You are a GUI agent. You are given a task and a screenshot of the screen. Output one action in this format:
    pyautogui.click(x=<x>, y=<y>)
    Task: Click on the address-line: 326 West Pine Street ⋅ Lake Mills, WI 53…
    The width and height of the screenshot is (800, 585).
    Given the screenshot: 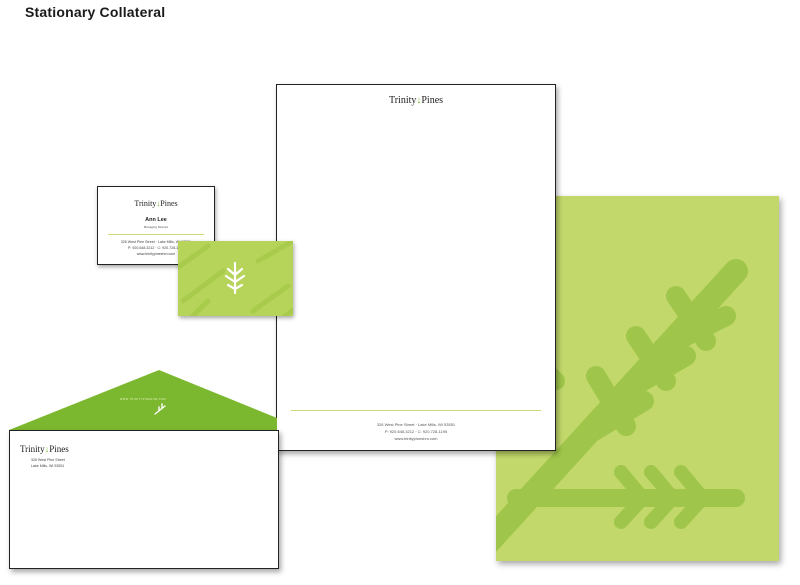 What is the action you would take?
    pyautogui.click(x=416, y=424)
    